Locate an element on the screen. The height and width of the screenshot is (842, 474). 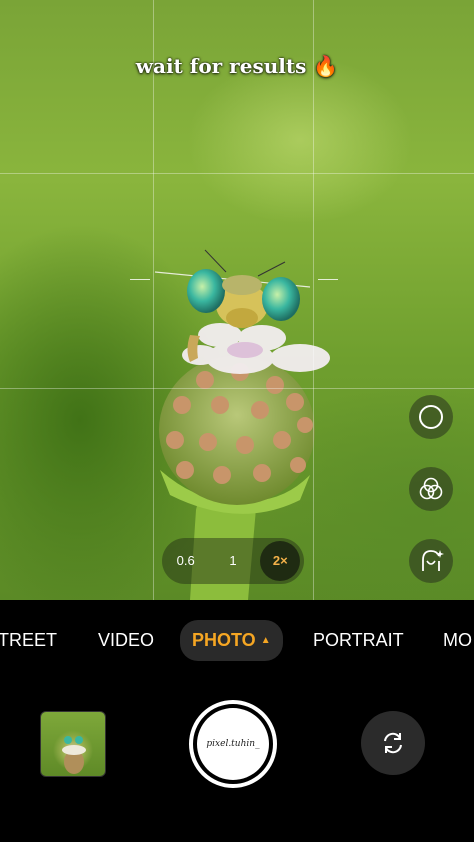
mode-street: TREET is located at coordinates (28, 640).